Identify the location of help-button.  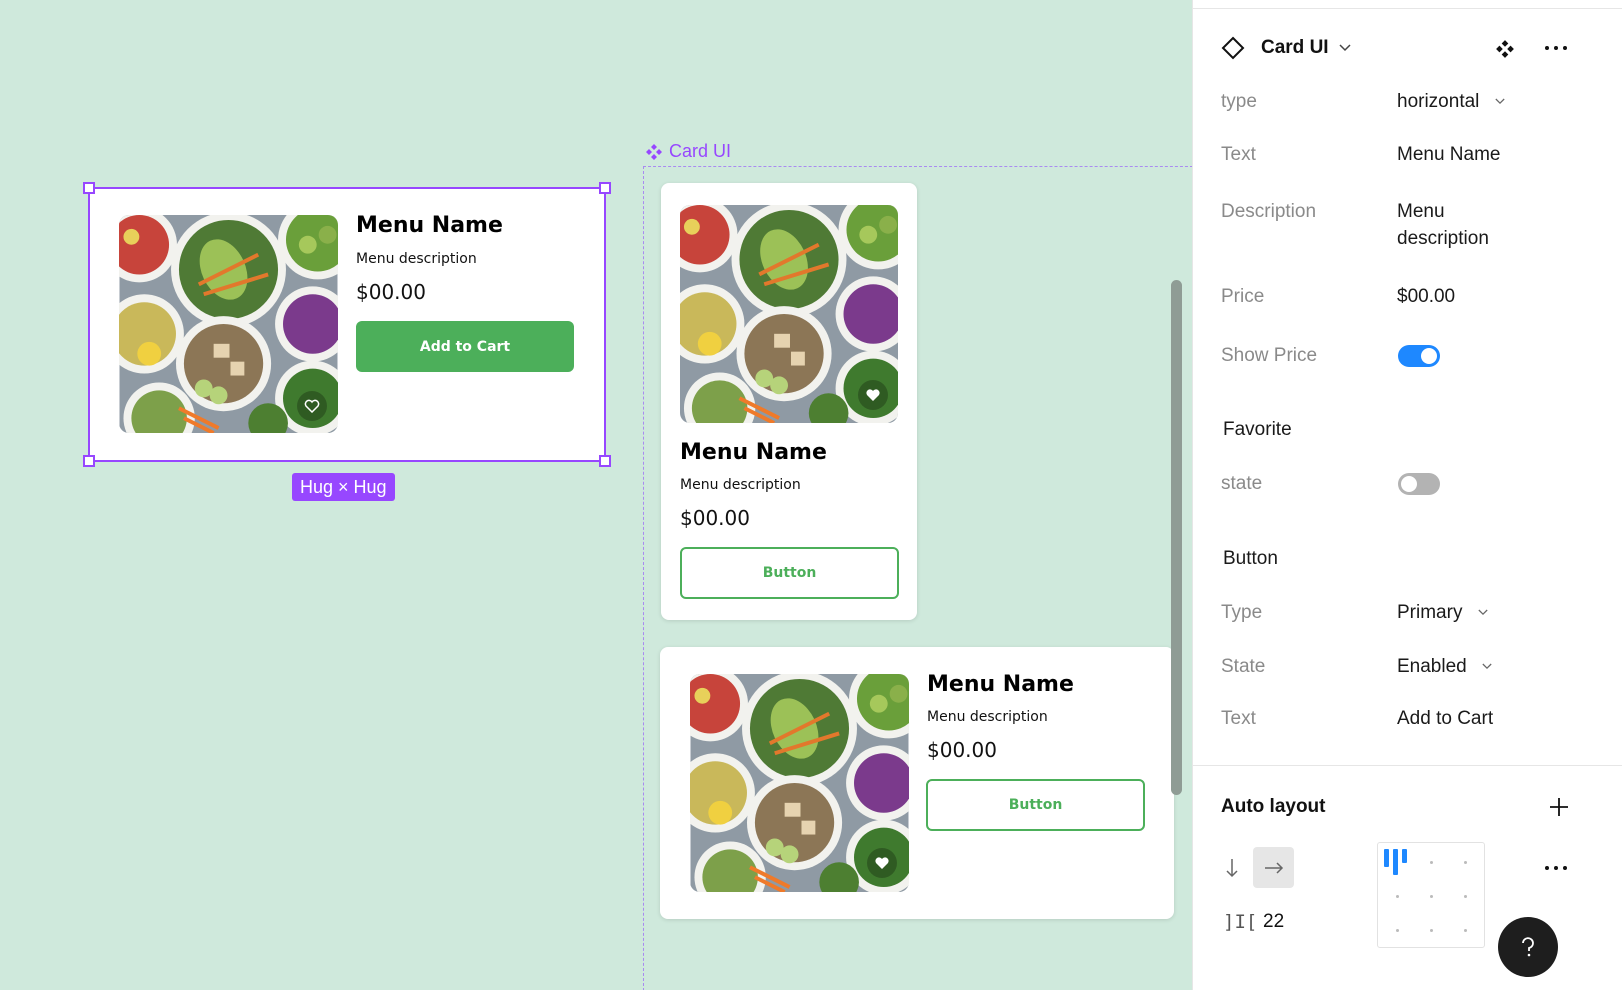
(1528, 947).